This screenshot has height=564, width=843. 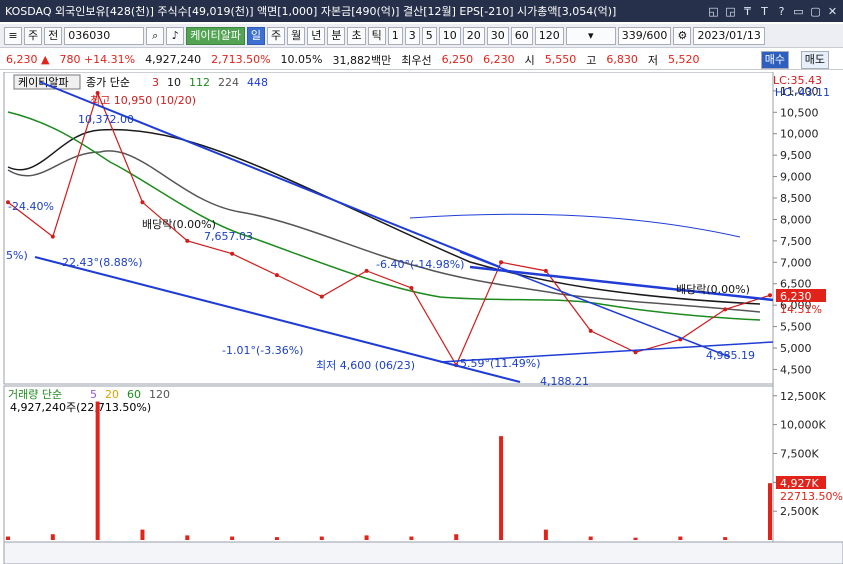 What do you see at coordinates (803, 396) in the screenshot?
I see `volume-tick-label: 12,500K` at bounding box center [803, 396].